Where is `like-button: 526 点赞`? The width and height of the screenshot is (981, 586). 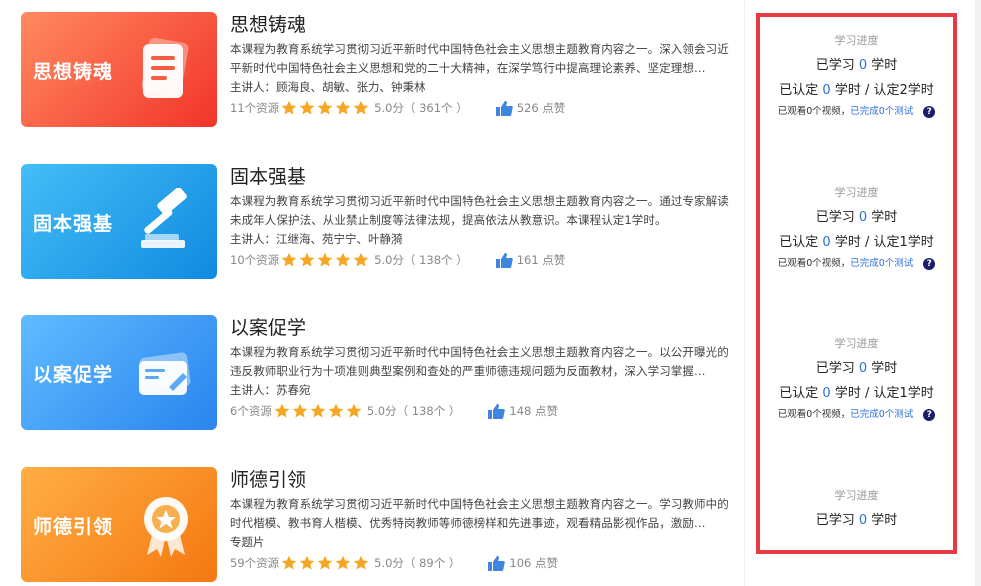
like-button: 526 点赞 is located at coordinates (530, 108).